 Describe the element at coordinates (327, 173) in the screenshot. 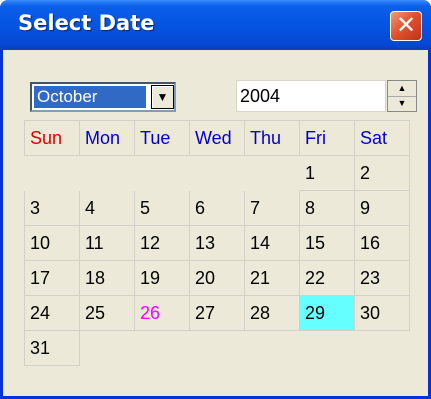

I see `calendar-day-cell: 1` at that location.